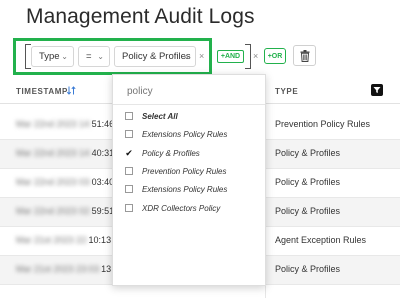 The image size is (400, 298). I want to click on sort-icon, so click(71, 90).